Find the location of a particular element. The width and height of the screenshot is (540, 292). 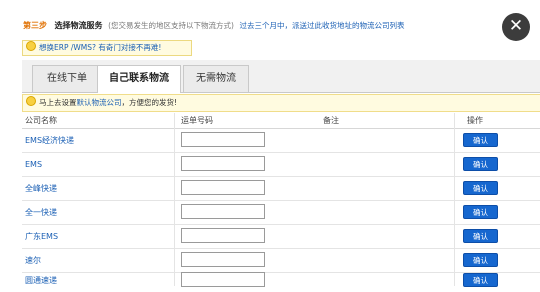

notice-suffix: ，方便您的发货! is located at coordinates (149, 102).